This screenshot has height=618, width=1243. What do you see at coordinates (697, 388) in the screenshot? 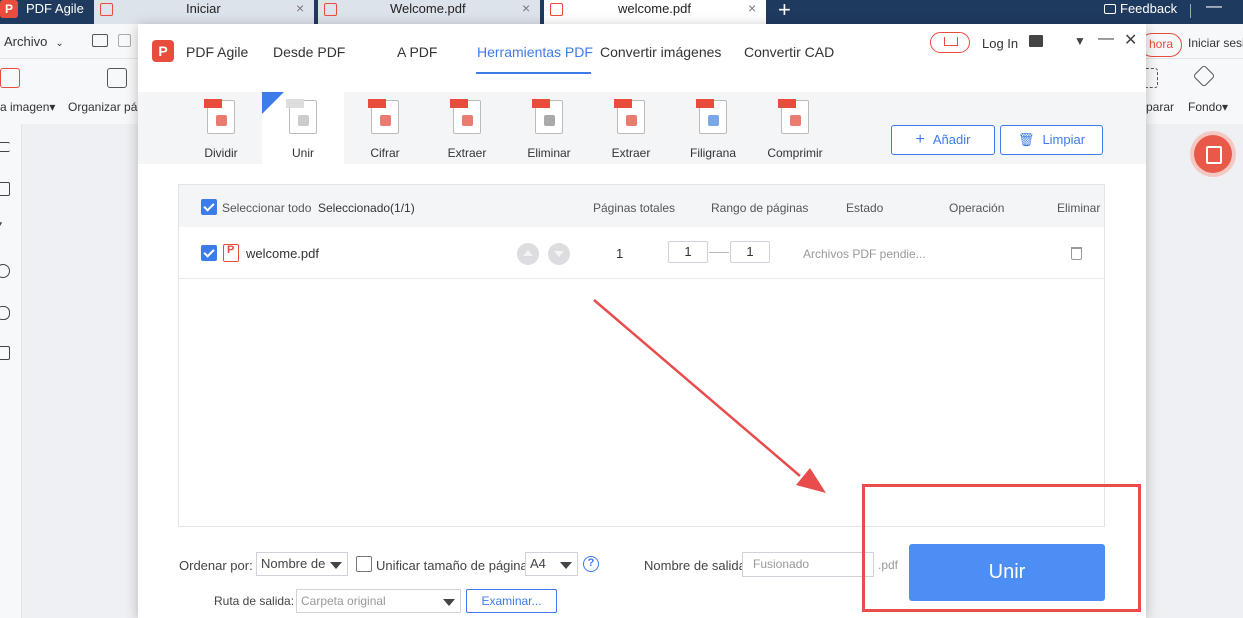
I see `annotation-arrow-line` at bounding box center [697, 388].